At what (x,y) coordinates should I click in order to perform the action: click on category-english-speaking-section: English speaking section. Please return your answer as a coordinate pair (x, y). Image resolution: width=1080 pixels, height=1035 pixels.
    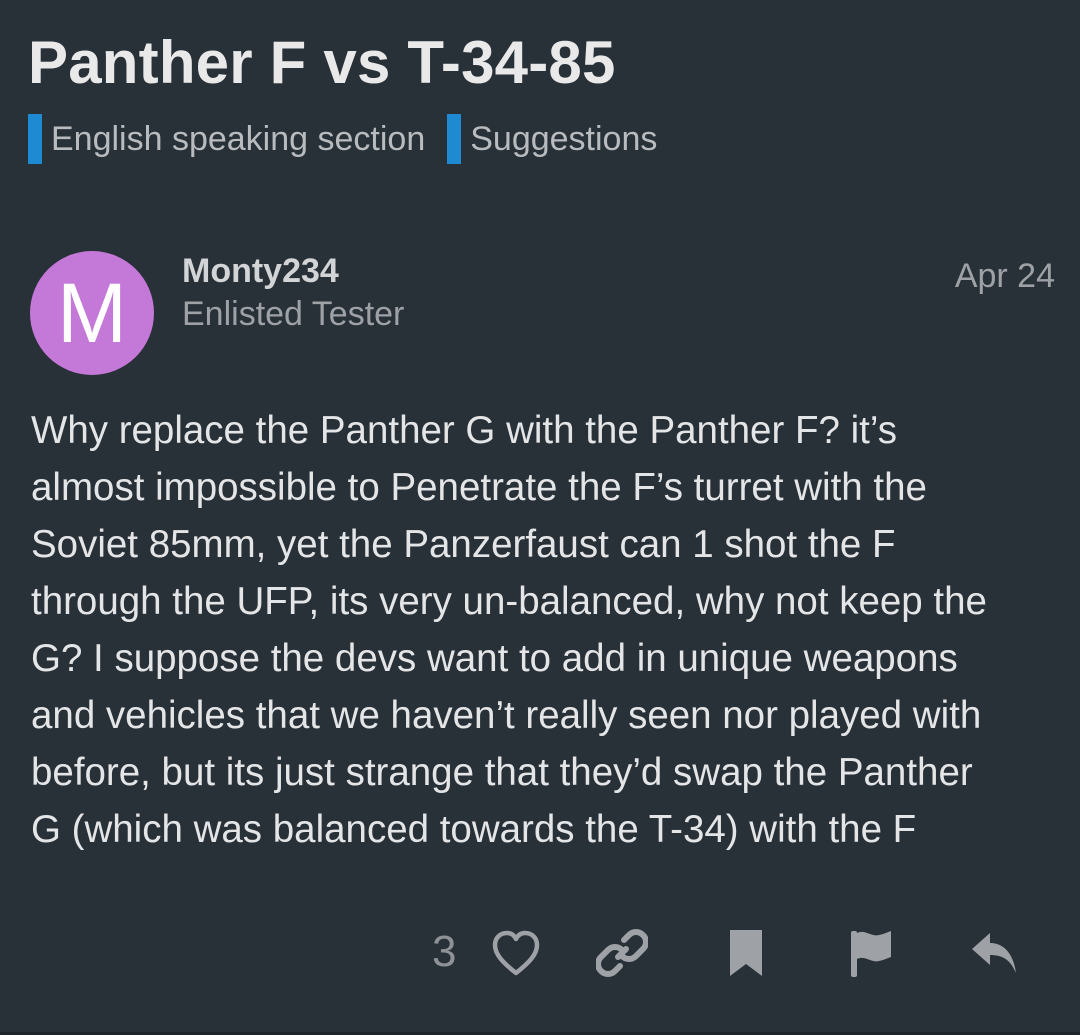
    Looking at the image, I should click on (226, 139).